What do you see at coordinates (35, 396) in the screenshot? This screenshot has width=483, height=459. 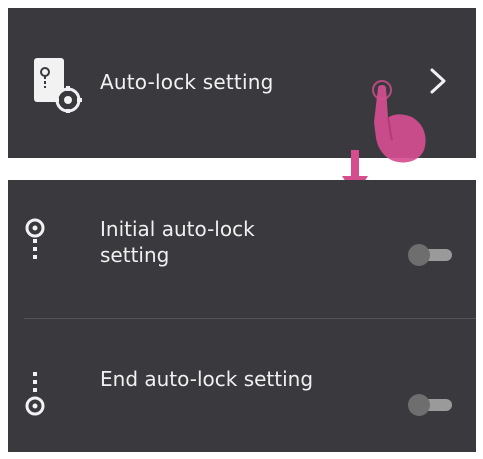 I see `lock-end-icon` at bounding box center [35, 396].